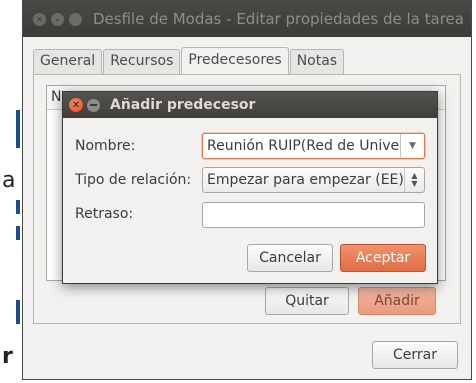 The image size is (476, 383). What do you see at coordinates (301, 146) in the screenshot?
I see `name-value: Reunión RUIP(Red de Univer` at bounding box center [301, 146].